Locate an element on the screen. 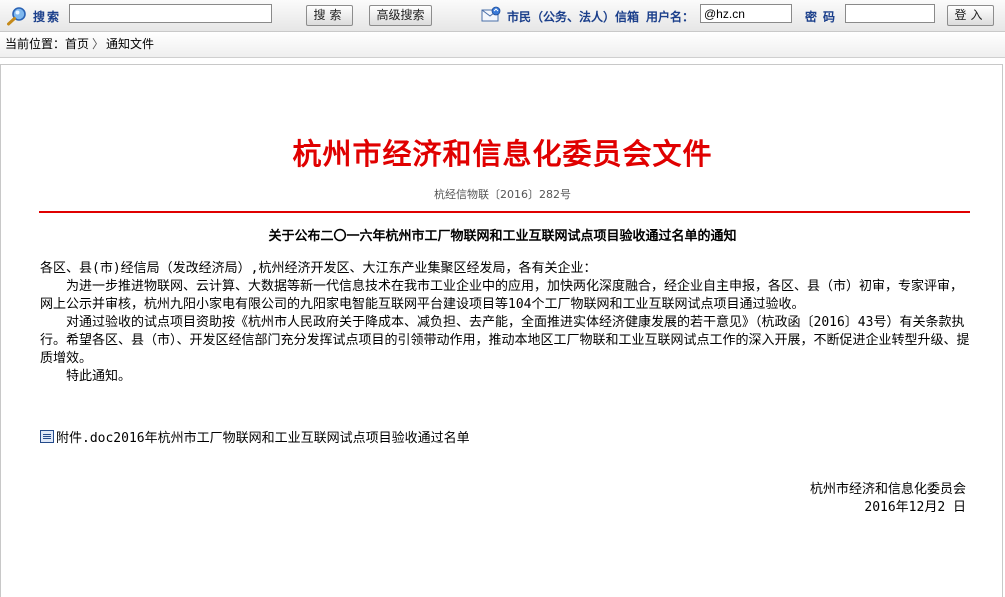 This screenshot has height=597, width=1005. username-input is located at coordinates (746, 13).